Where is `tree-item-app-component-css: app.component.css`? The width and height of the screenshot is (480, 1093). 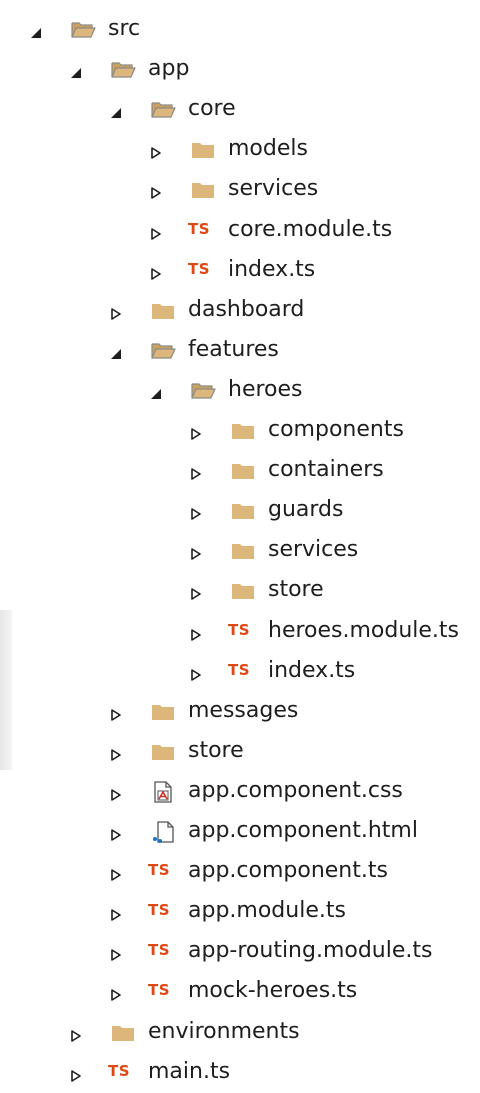
tree-item-app-component-css: app.component.css is located at coordinates (240, 792).